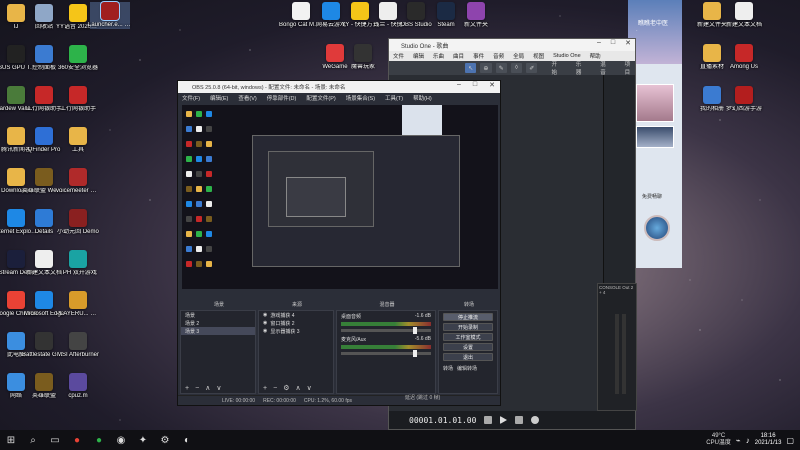 The width and height of the screenshot is (800, 450). What do you see at coordinates (78, 222) in the screenshot?
I see `desktop-shortcut: 小幼元回 Demo` at bounding box center [78, 222].